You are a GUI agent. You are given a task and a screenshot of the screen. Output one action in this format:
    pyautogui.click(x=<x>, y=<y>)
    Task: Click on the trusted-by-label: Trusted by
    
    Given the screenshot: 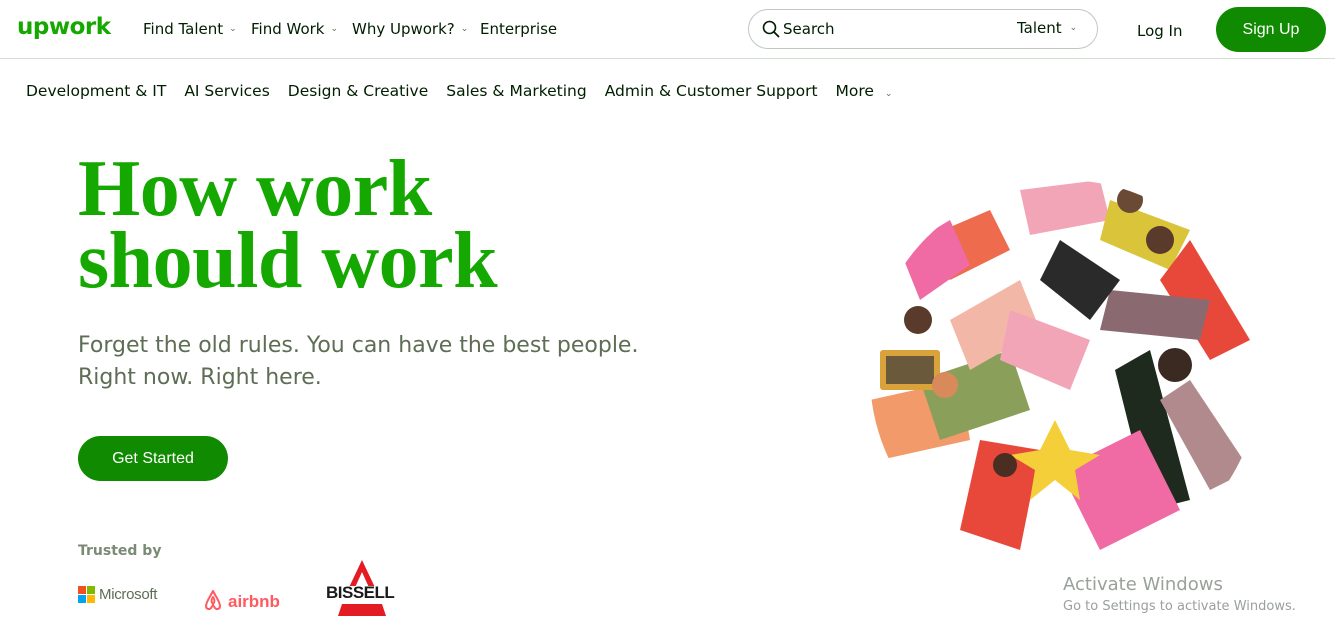 What is the action you would take?
    pyautogui.click(x=120, y=551)
    